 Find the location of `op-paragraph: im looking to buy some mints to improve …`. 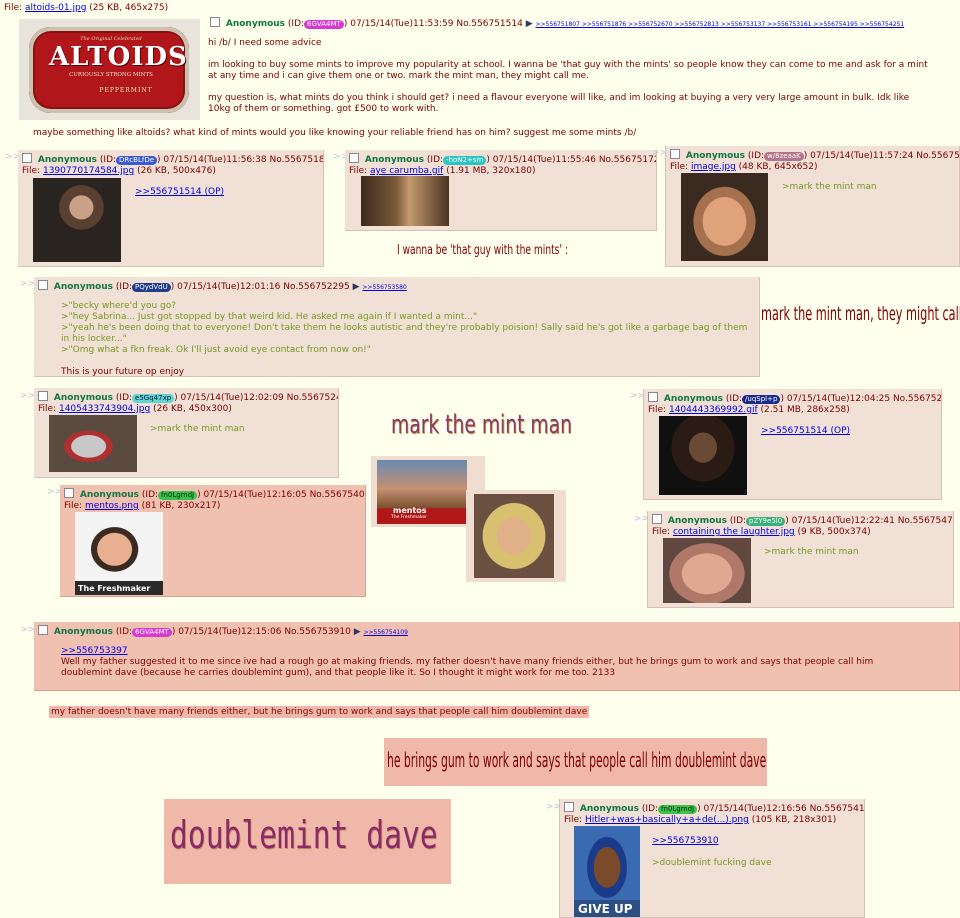

op-paragraph: im looking to buy some mints to improve … is located at coordinates (568, 70).